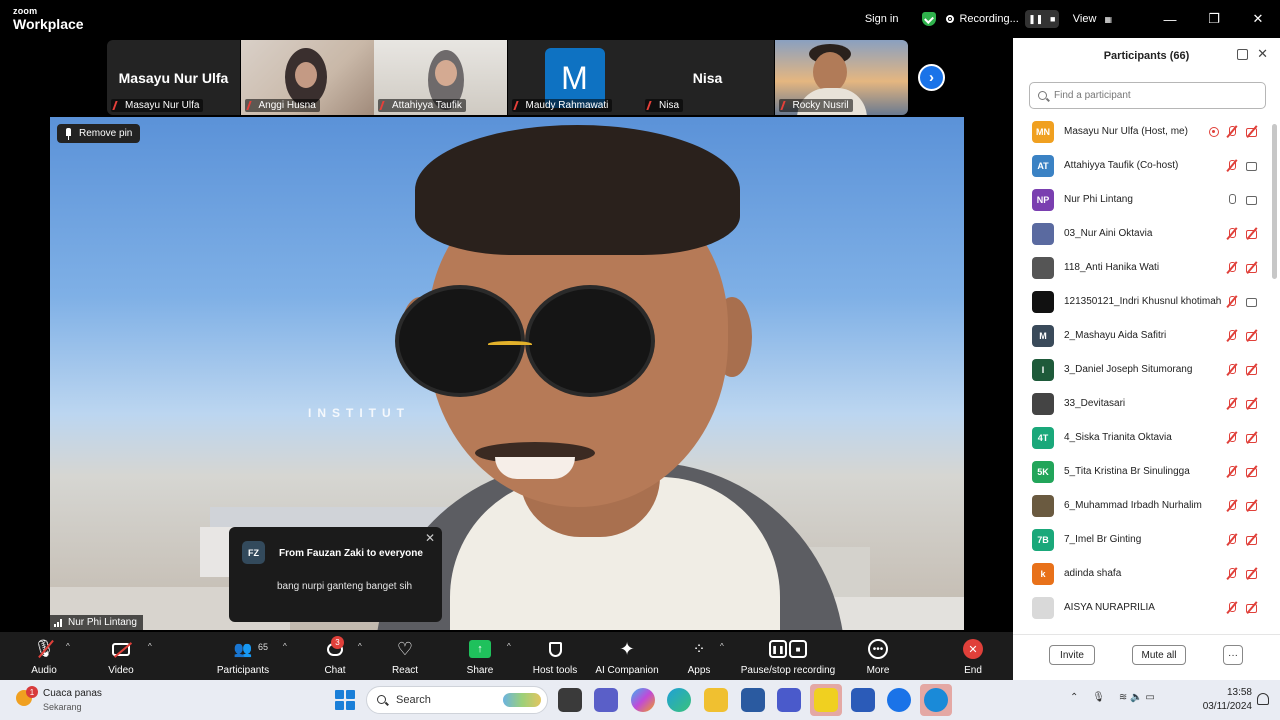 This screenshot has height=720, width=1280. Describe the element at coordinates (150, 646) in the screenshot. I see `video-options-caret: ^` at that location.